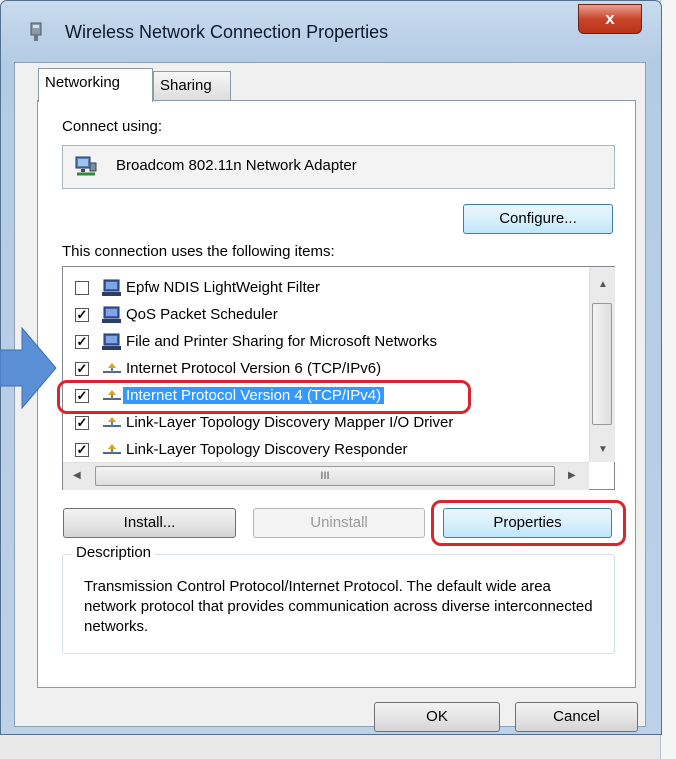 This screenshot has height=759, width=676. What do you see at coordinates (192, 86) in the screenshot?
I see `tab-sharing: Sharing` at bounding box center [192, 86].